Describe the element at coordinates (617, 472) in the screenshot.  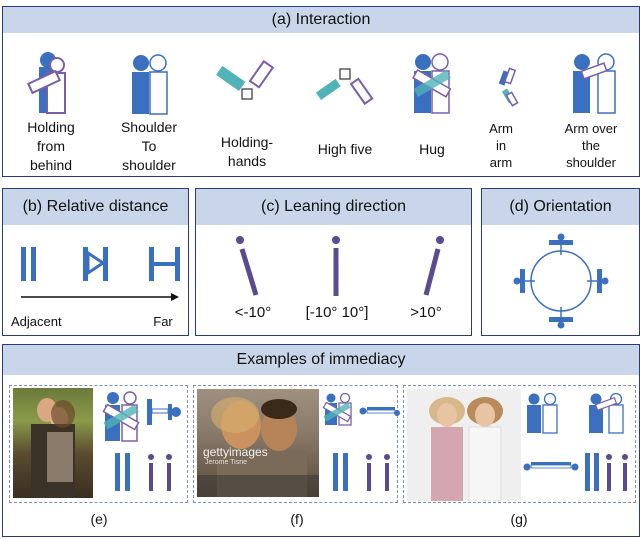
I see `example-g-lean-icon` at that location.